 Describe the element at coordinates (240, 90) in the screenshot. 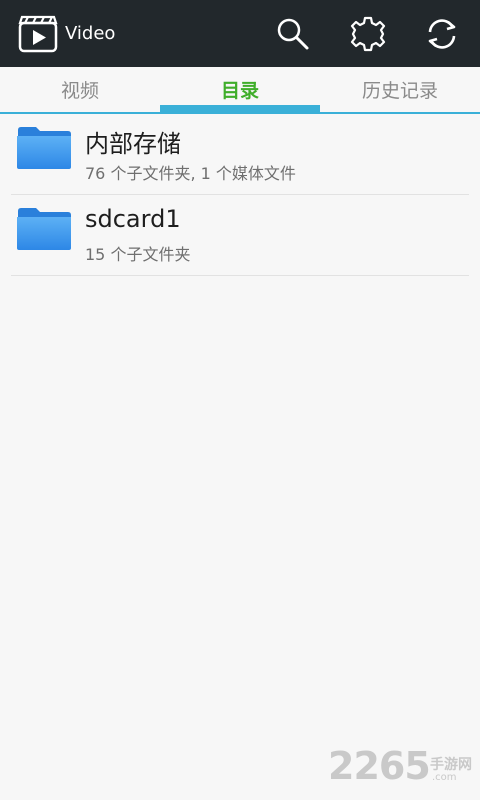

I see `tab-bar: 视频 目录 历史记录` at that location.